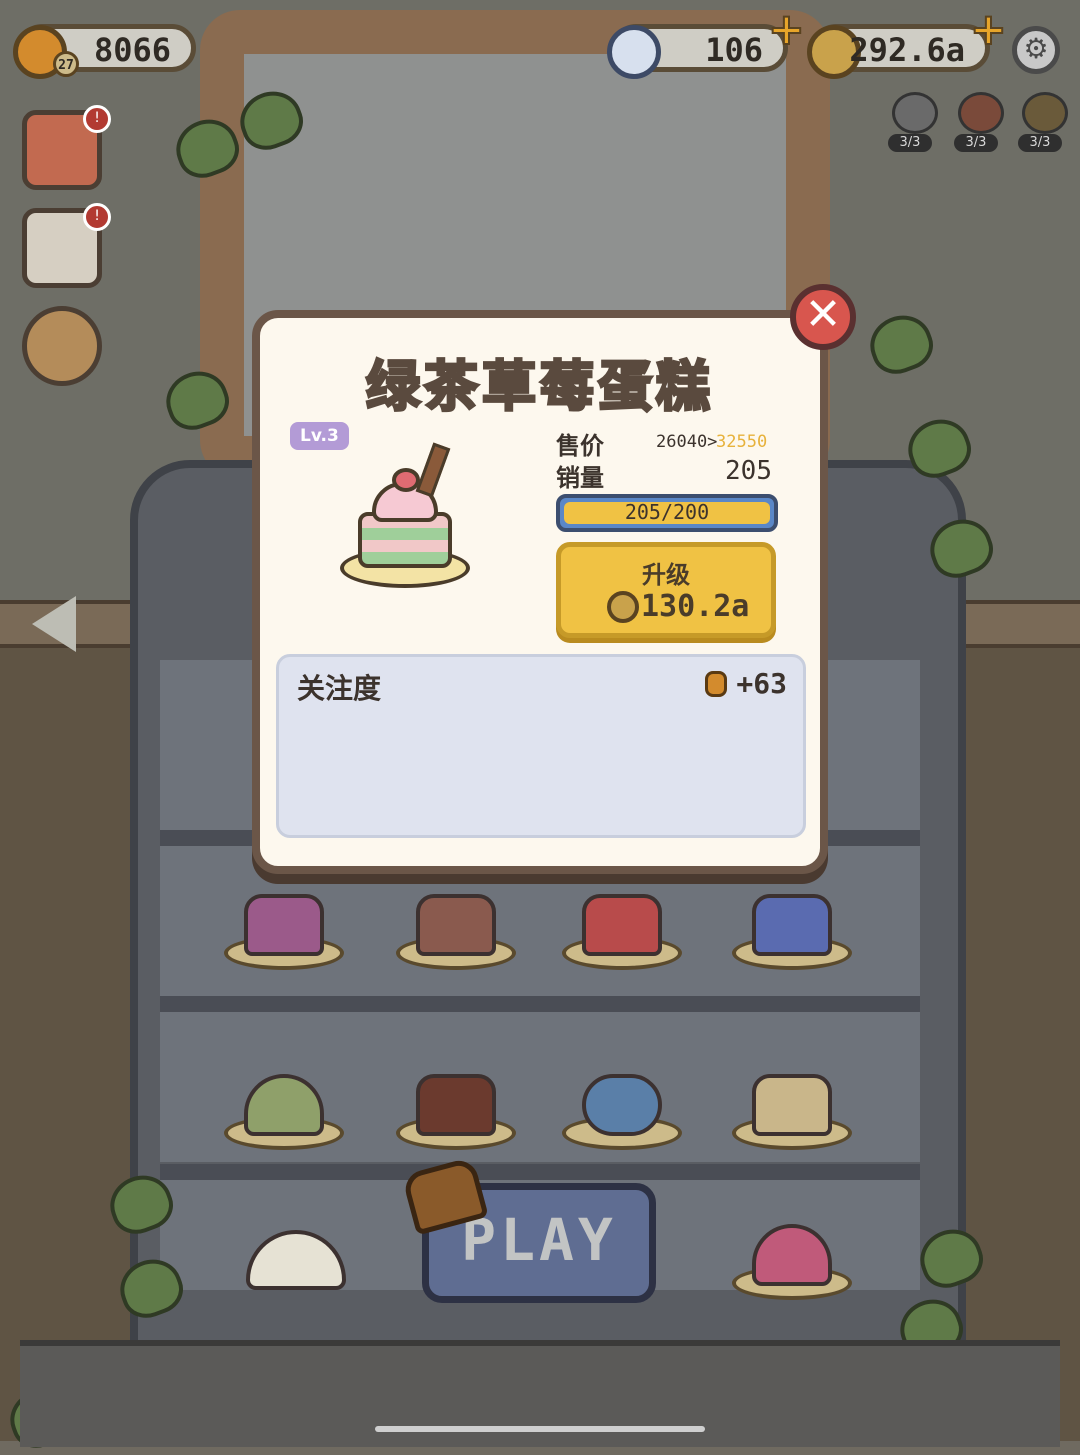  What do you see at coordinates (748, 471) in the screenshot?
I see `sales-value: 205` at bounding box center [748, 471].